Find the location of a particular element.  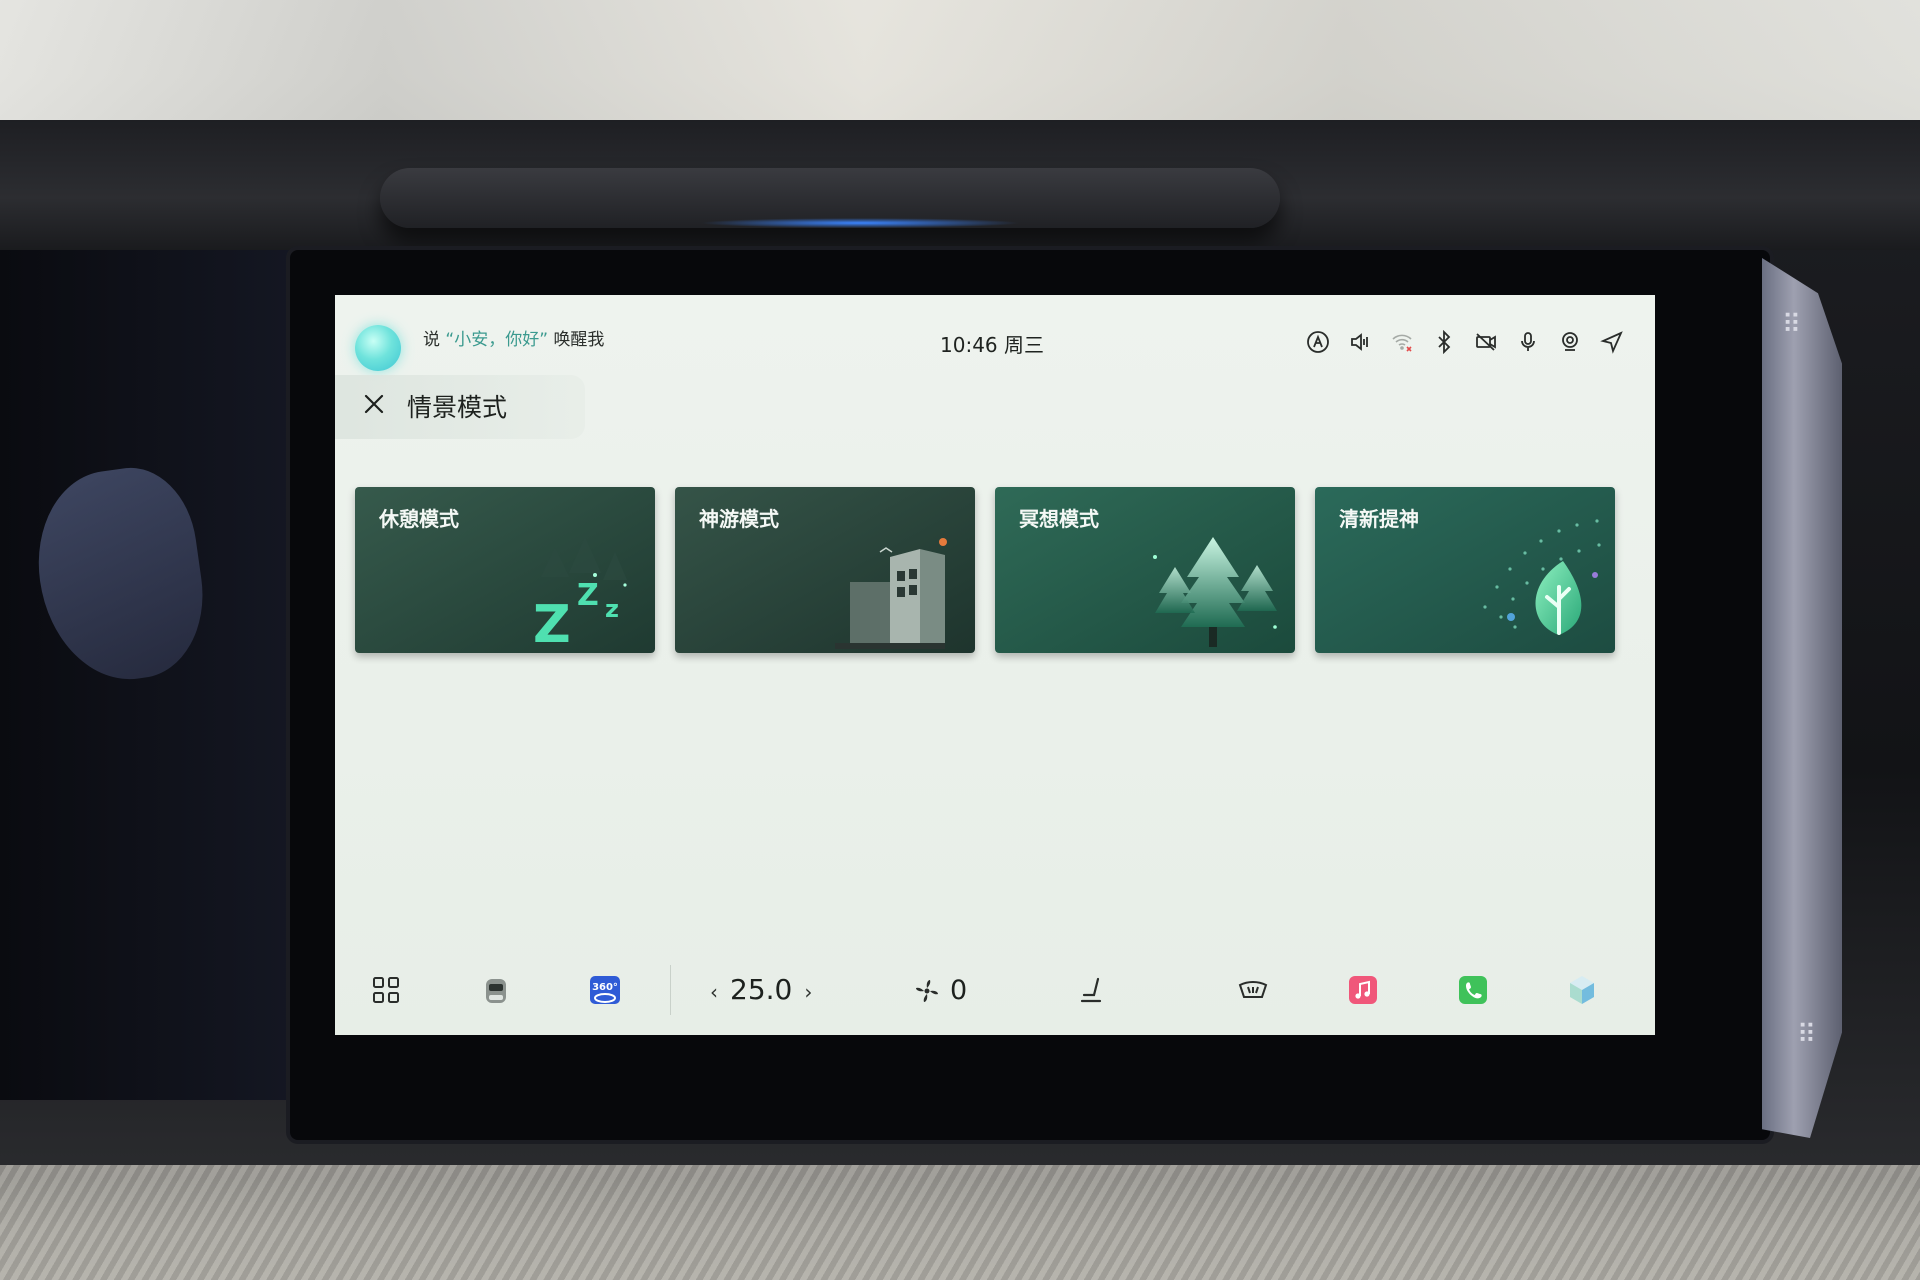

mode-card-refresh: 清新提神 is located at coordinates (1465, 570).